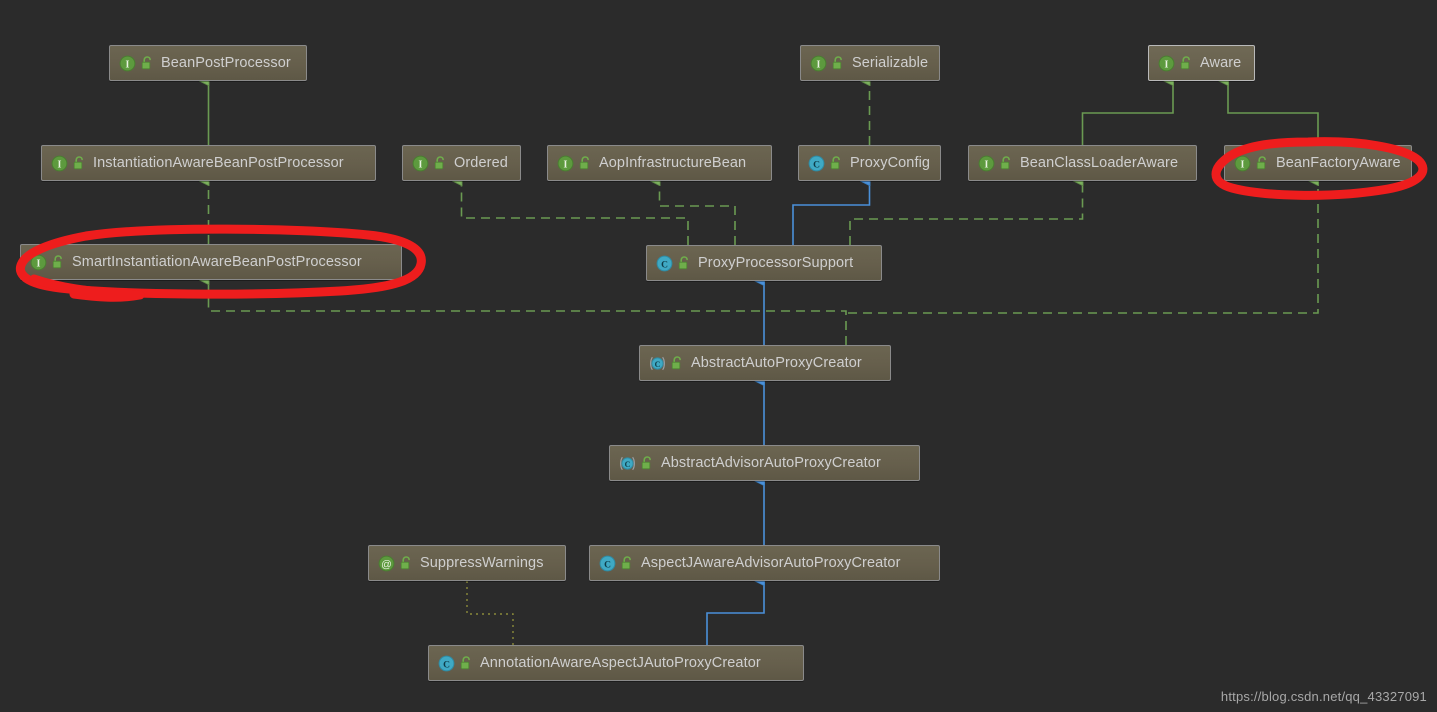 The height and width of the screenshot is (712, 1437). Describe the element at coordinates (776, 263) in the screenshot. I see `uml-node-label: ProxyProcessorSupport` at that location.